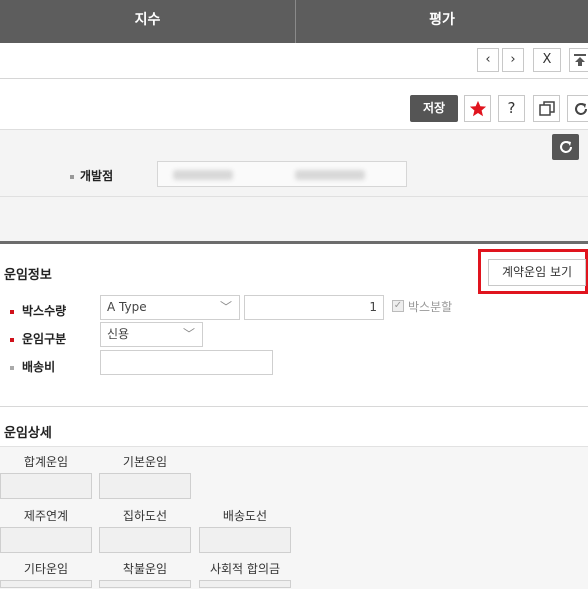 This screenshot has width=588, height=589. What do you see at coordinates (511, 108) in the screenshot?
I see `help-button: ?` at bounding box center [511, 108].